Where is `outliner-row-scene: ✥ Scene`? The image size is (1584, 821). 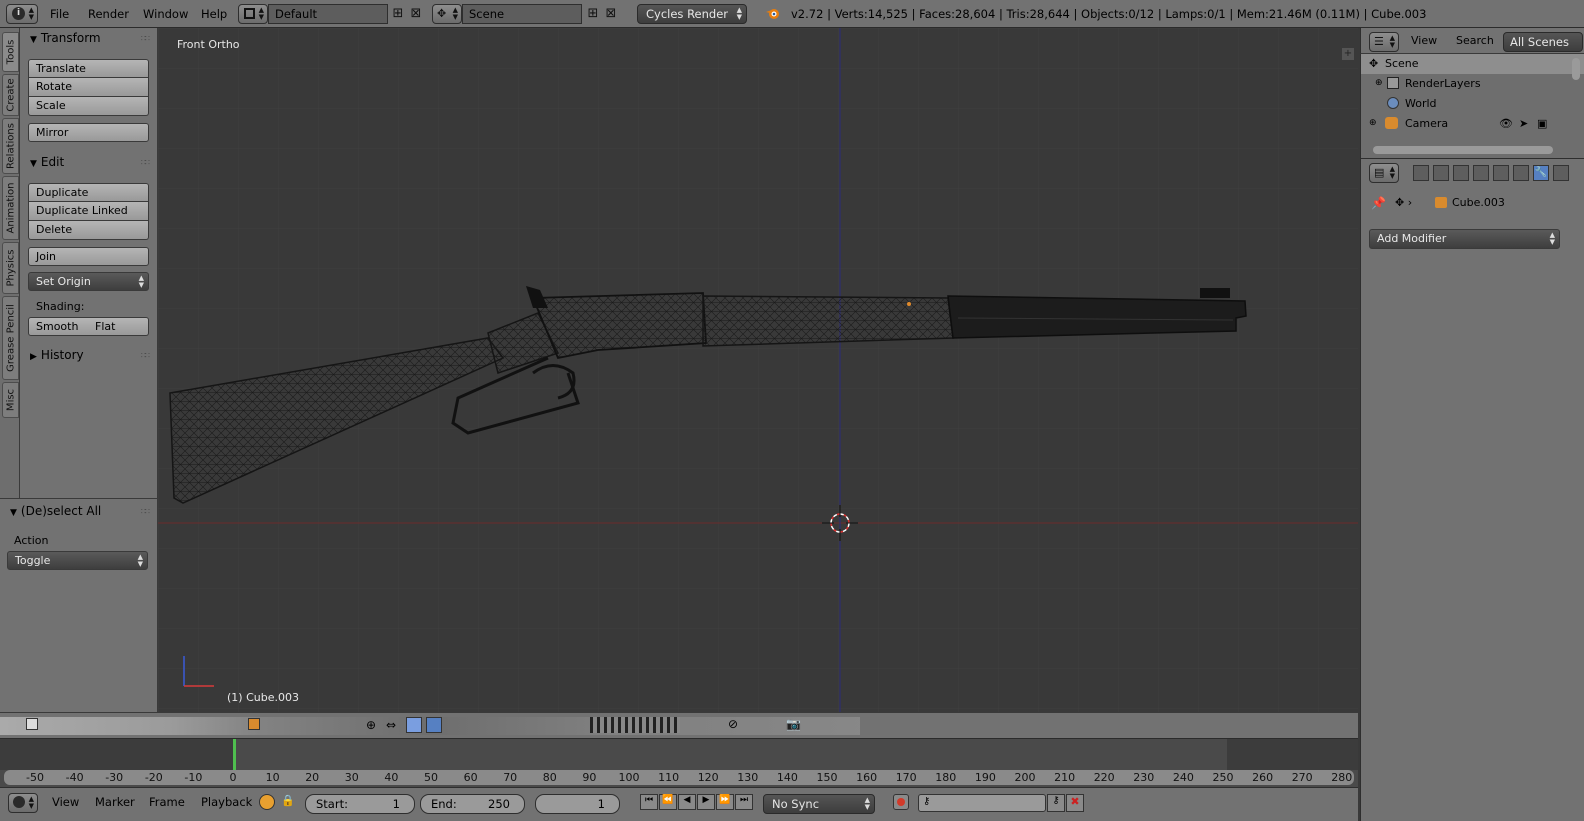
outliner-row-scene: ✥ Scene is located at coordinates (1472, 64).